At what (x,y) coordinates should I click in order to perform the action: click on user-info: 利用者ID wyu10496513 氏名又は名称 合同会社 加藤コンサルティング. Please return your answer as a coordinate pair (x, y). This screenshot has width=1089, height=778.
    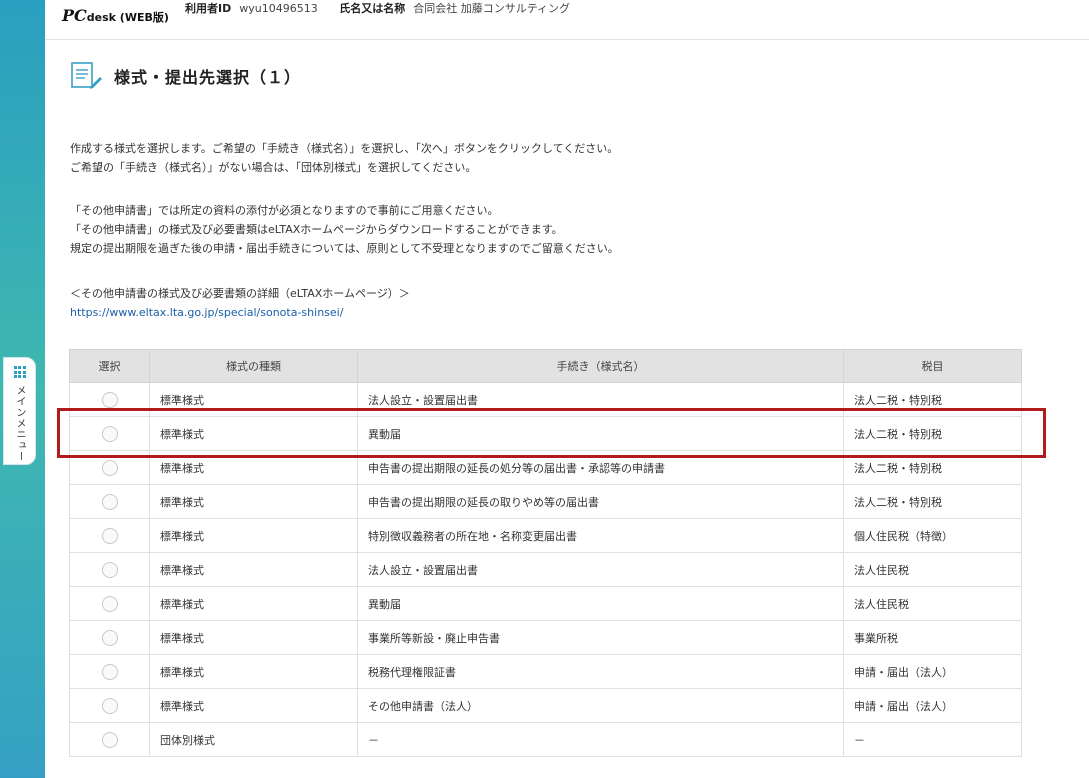
    Looking at the image, I should click on (386, 8).